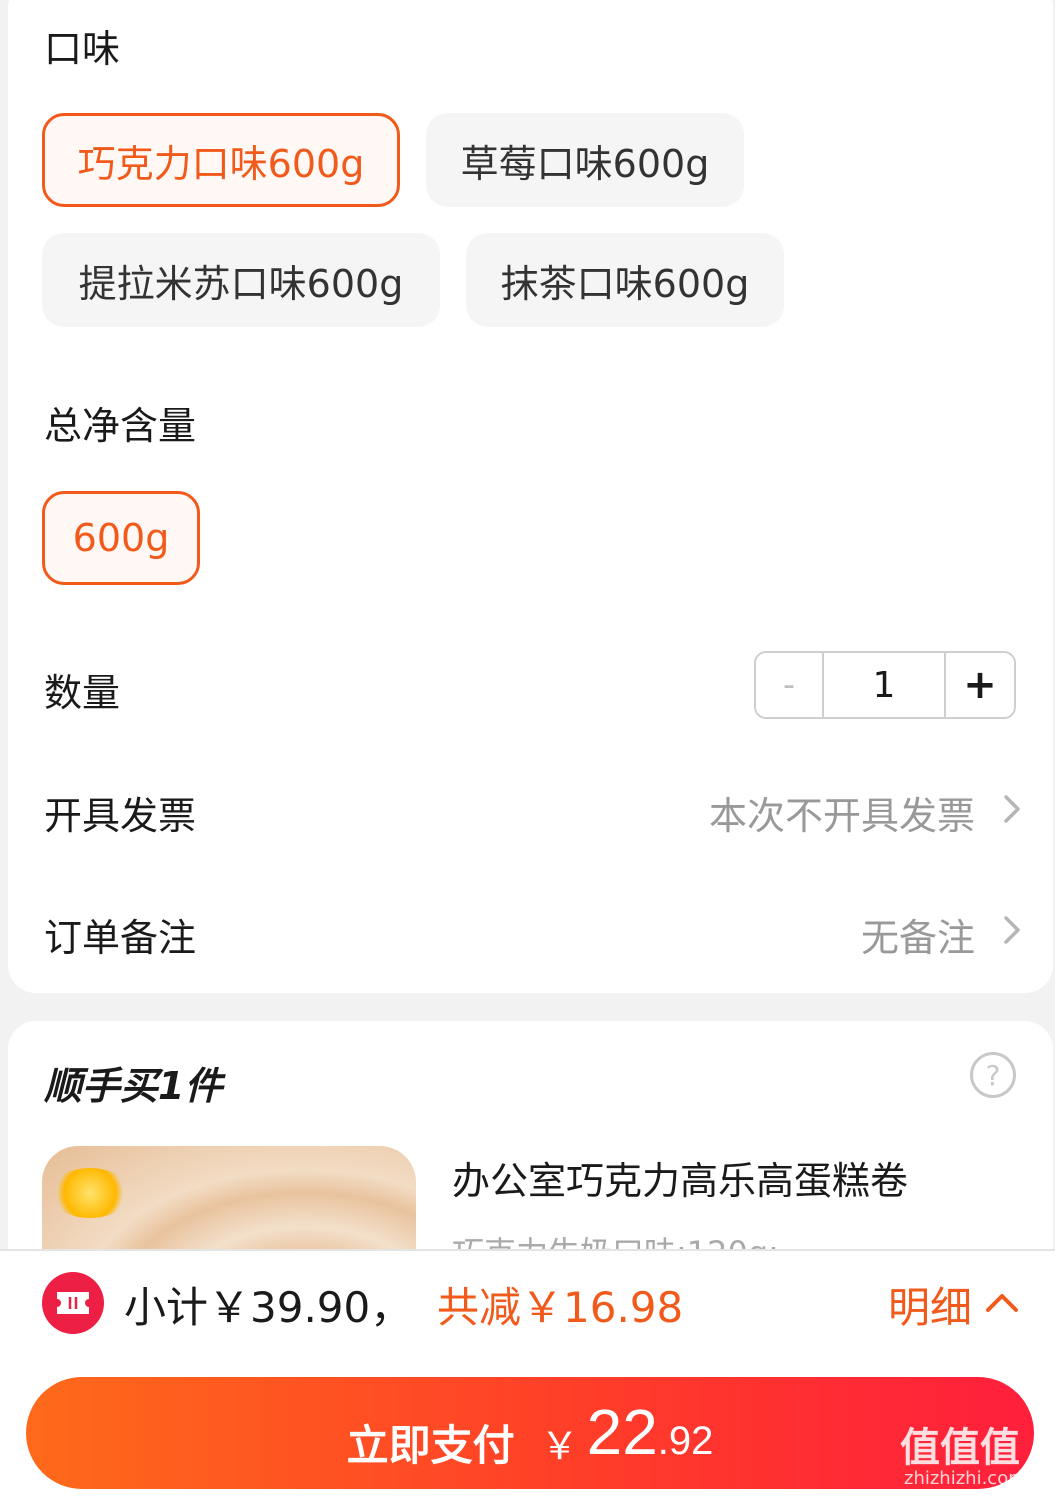 This screenshot has width=1055, height=1503. What do you see at coordinates (1002, 1302) in the screenshot?
I see `chevron-up-icon` at bounding box center [1002, 1302].